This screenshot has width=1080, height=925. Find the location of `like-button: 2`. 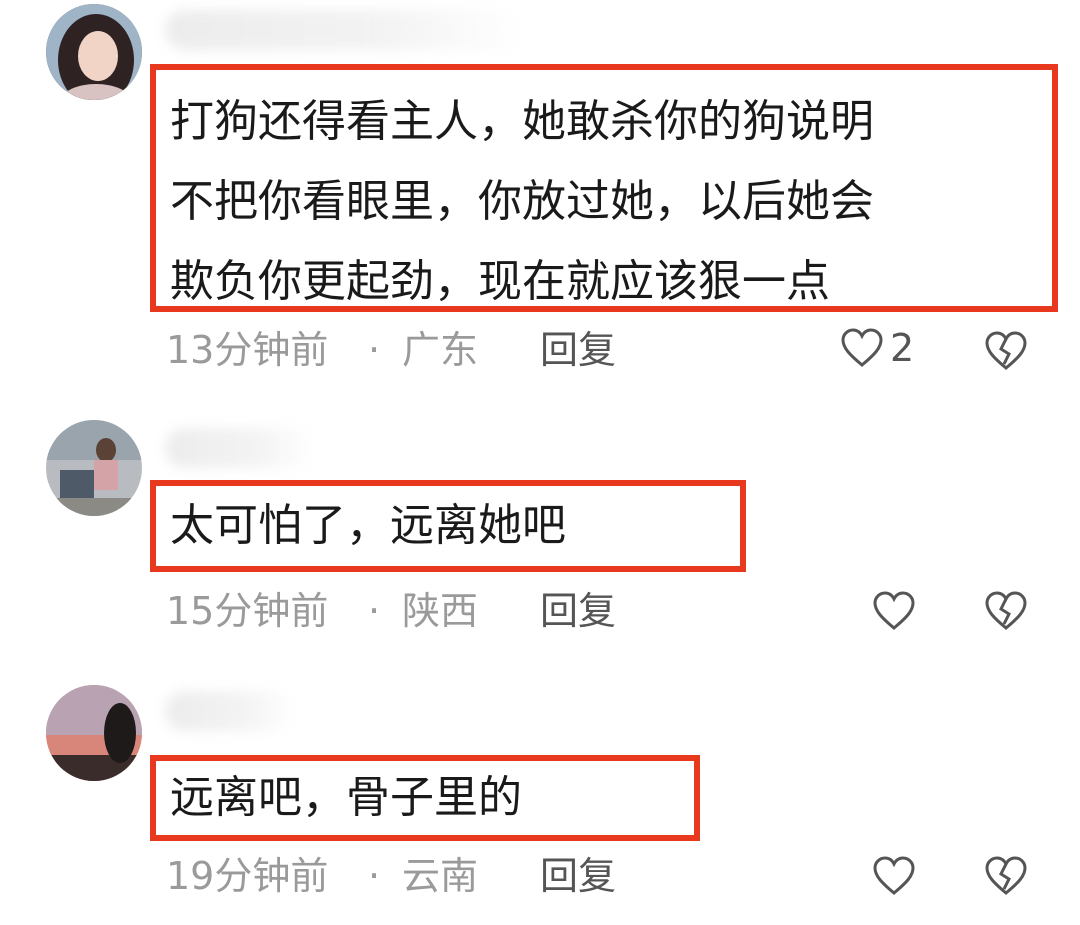

like-button: 2 is located at coordinates (877, 348).